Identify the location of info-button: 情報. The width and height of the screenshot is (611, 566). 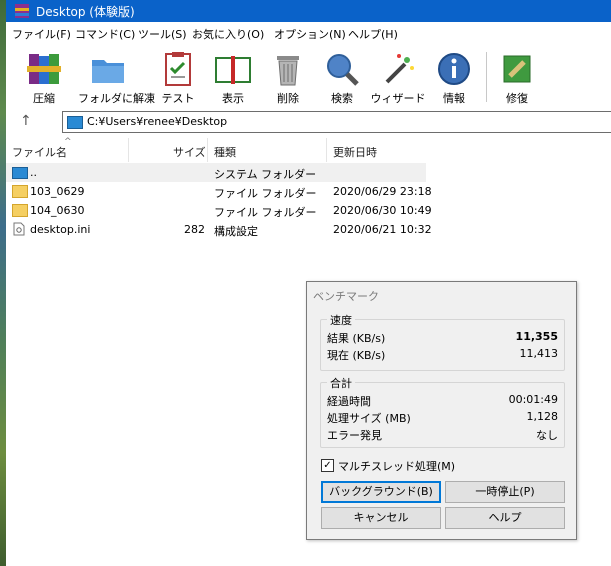
(454, 77).